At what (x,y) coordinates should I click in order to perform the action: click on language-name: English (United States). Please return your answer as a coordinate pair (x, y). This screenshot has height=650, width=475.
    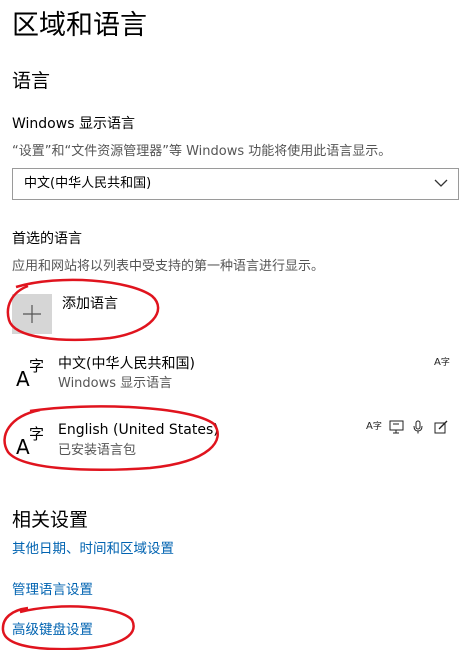
    Looking at the image, I should click on (138, 430).